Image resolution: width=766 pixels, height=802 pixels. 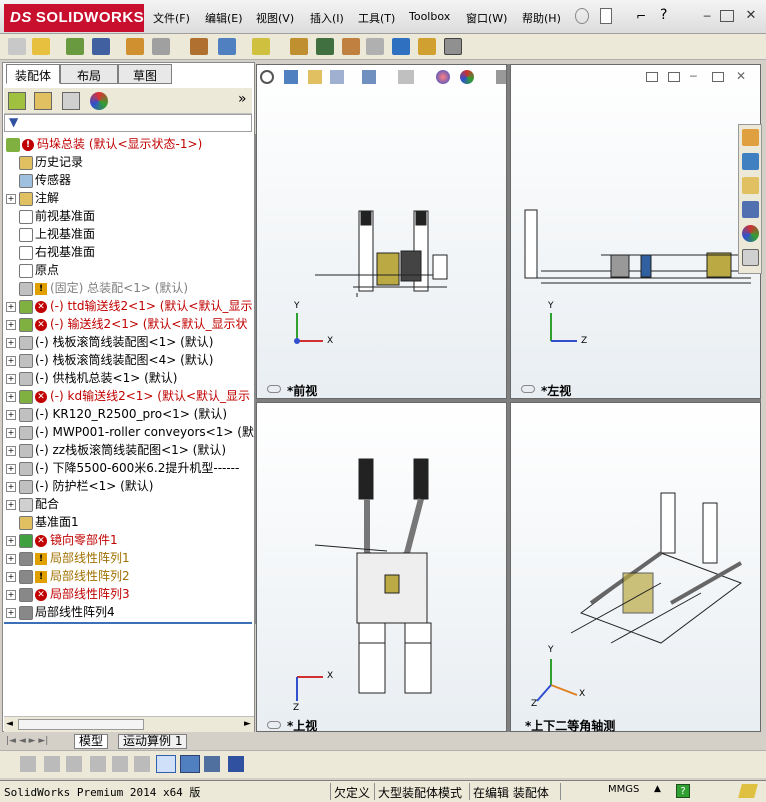 What do you see at coordinates (381, 567) in the screenshot?
I see `viewport-top: X Z *上视` at bounding box center [381, 567].